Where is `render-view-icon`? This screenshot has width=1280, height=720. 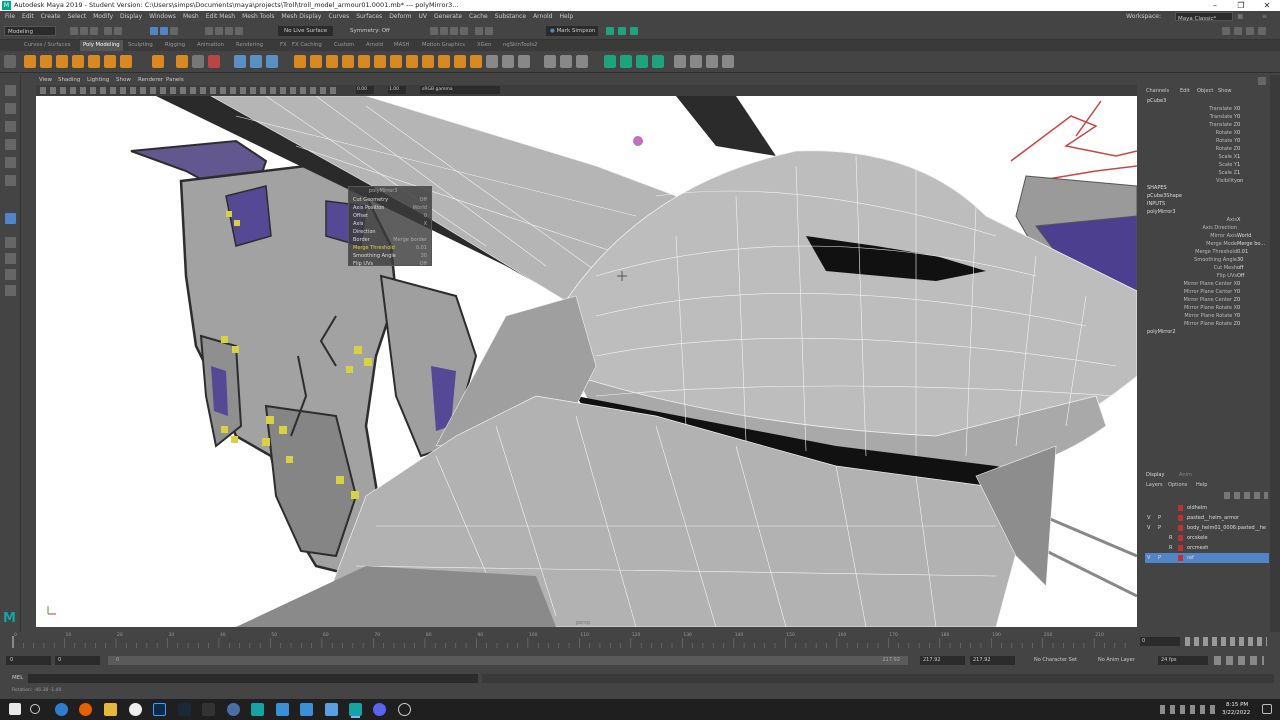
render-view-icon is located at coordinates (479, 31).